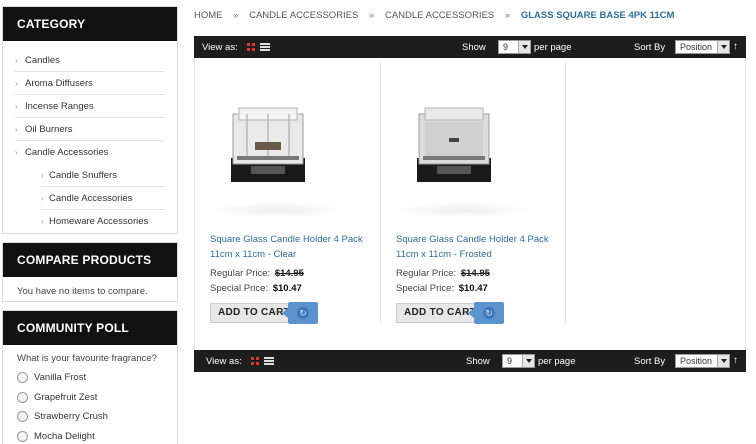 Image resolution: width=756 pixels, height=444 pixels. Describe the element at coordinates (597, 15) in the screenshot. I see `breadcrumb-current: GLASS SQUARE BASE 4PK 11CM` at that location.